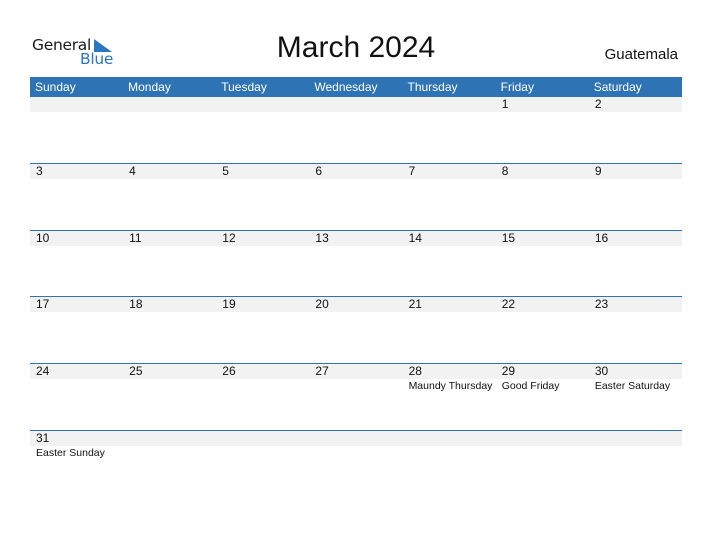  Describe the element at coordinates (635, 130) in the screenshot. I see `day-cell: 2` at that location.